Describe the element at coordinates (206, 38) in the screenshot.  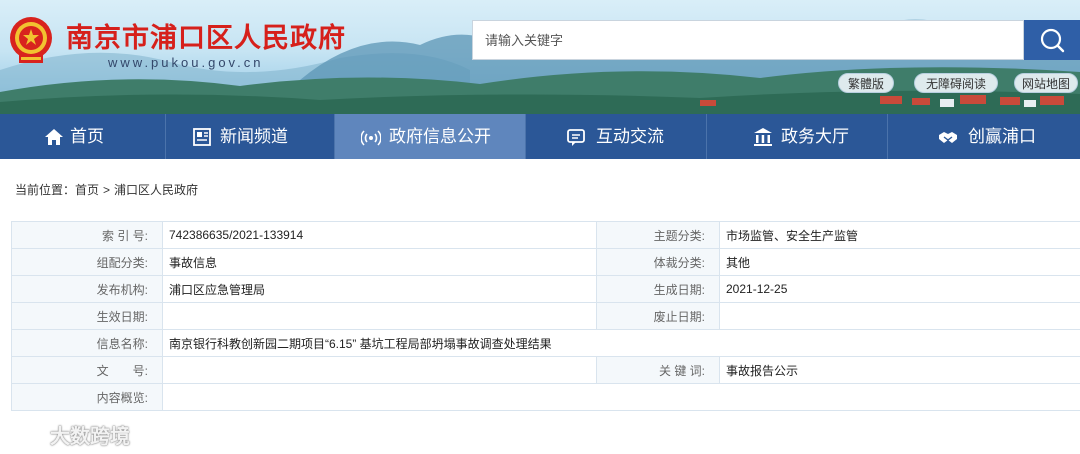
I see `site-title: 南京市浦口区人民政府` at that location.